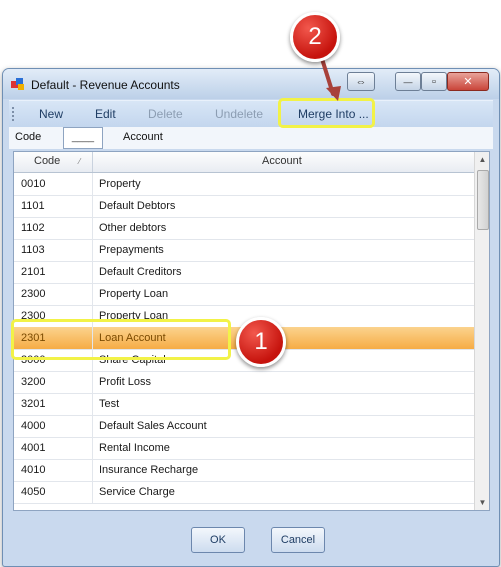  I want to click on restore-icon: ⇔, so click(361, 81).